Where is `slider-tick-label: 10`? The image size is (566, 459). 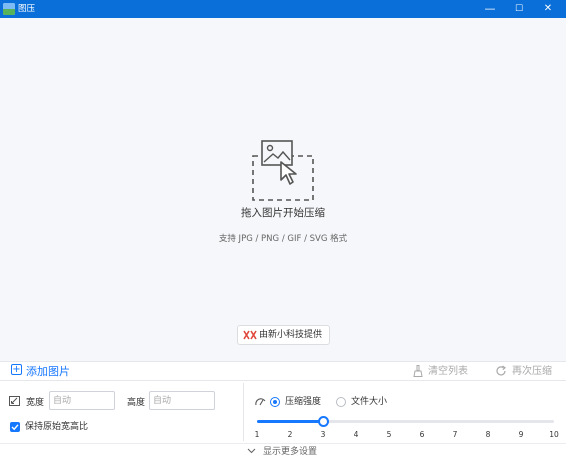 slider-tick-label: 10 is located at coordinates (554, 434).